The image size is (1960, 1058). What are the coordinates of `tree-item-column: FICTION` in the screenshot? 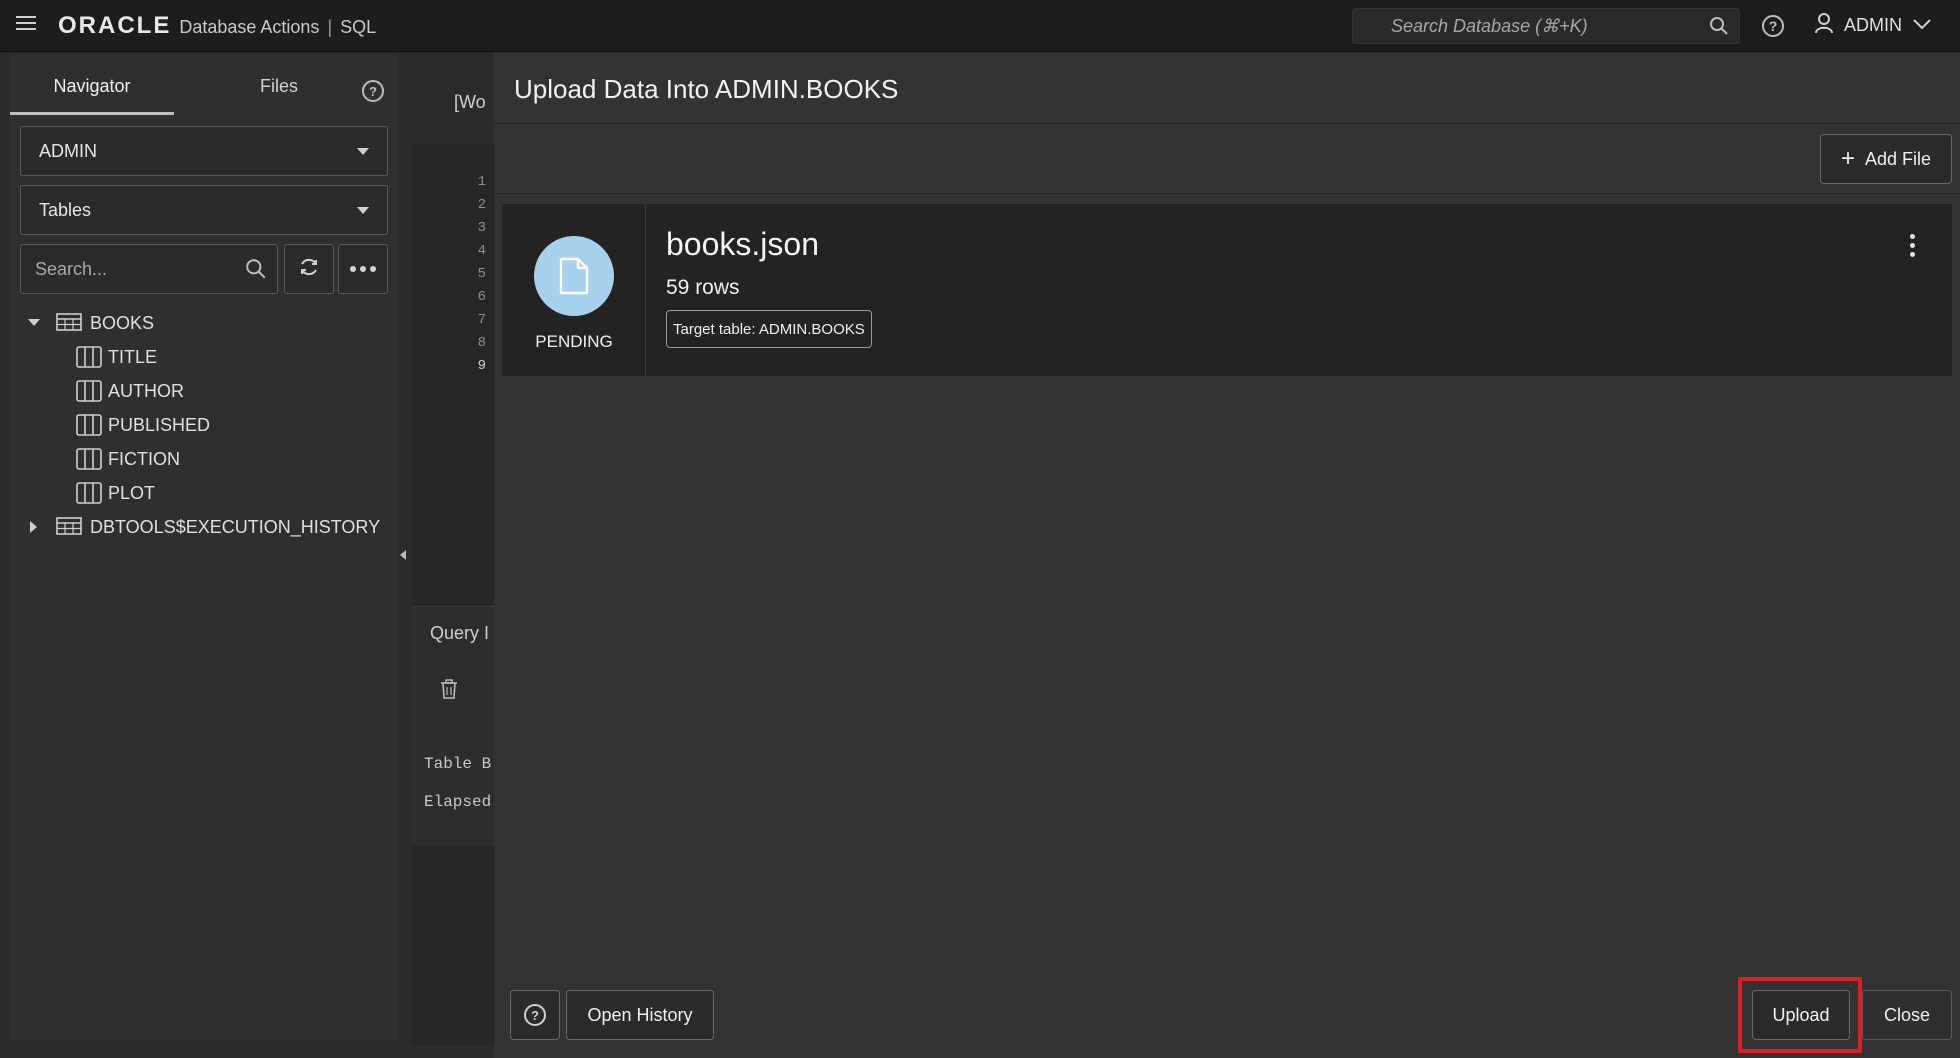 It's located at (204, 459).